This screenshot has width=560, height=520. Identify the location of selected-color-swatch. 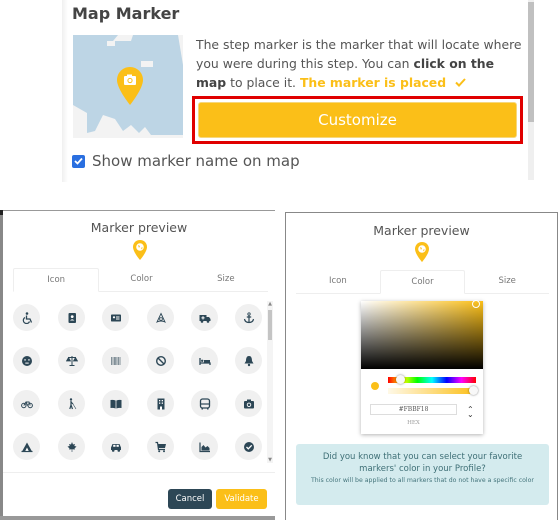
(375, 386).